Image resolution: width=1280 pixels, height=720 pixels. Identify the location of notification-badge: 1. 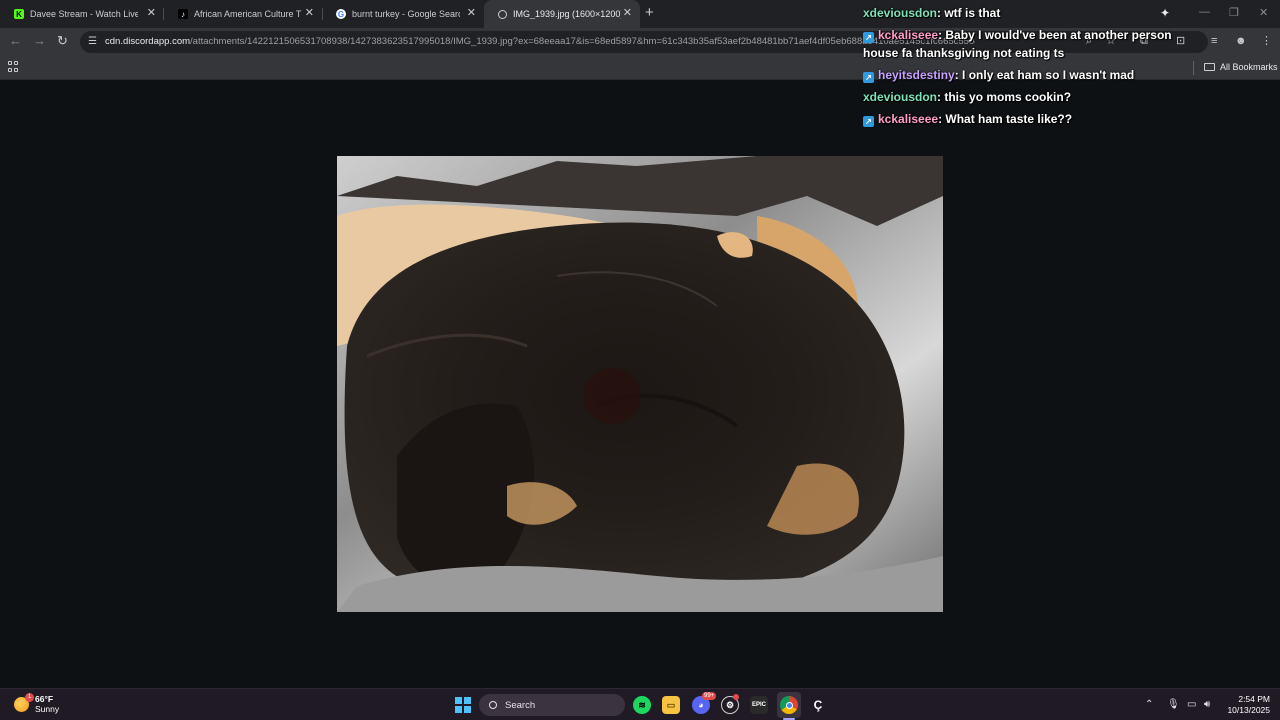
(29, 697).